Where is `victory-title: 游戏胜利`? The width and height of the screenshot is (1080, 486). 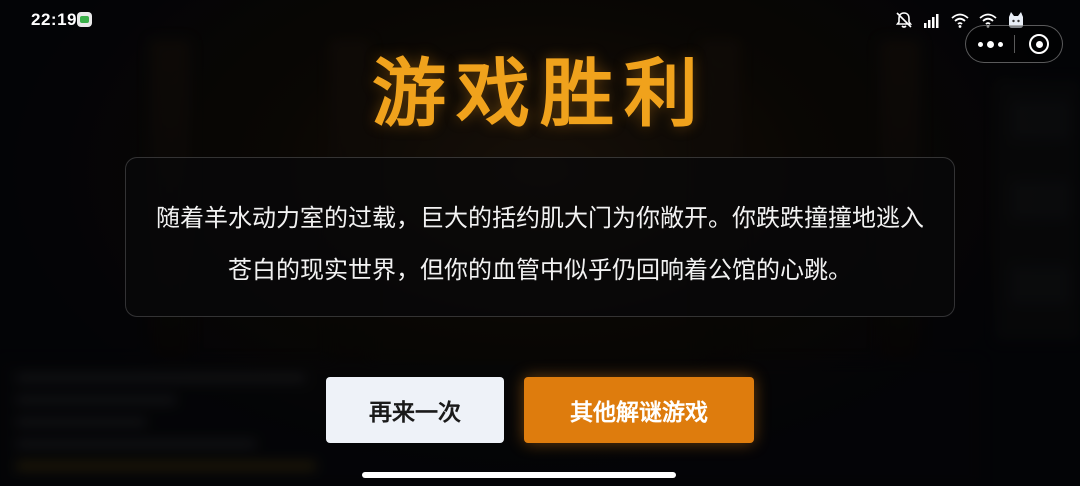
victory-title: 游戏胜利 is located at coordinates (540, 94).